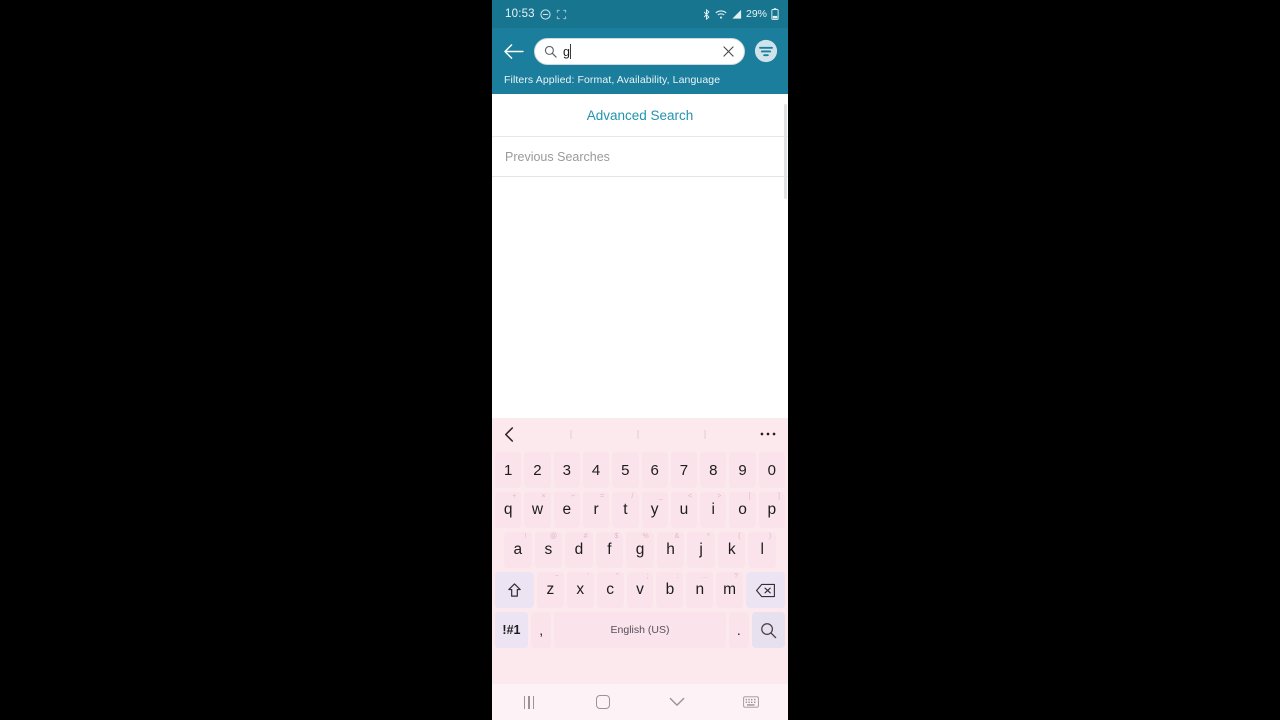  Describe the element at coordinates (550, 51) in the screenshot. I see `search-icon` at that location.